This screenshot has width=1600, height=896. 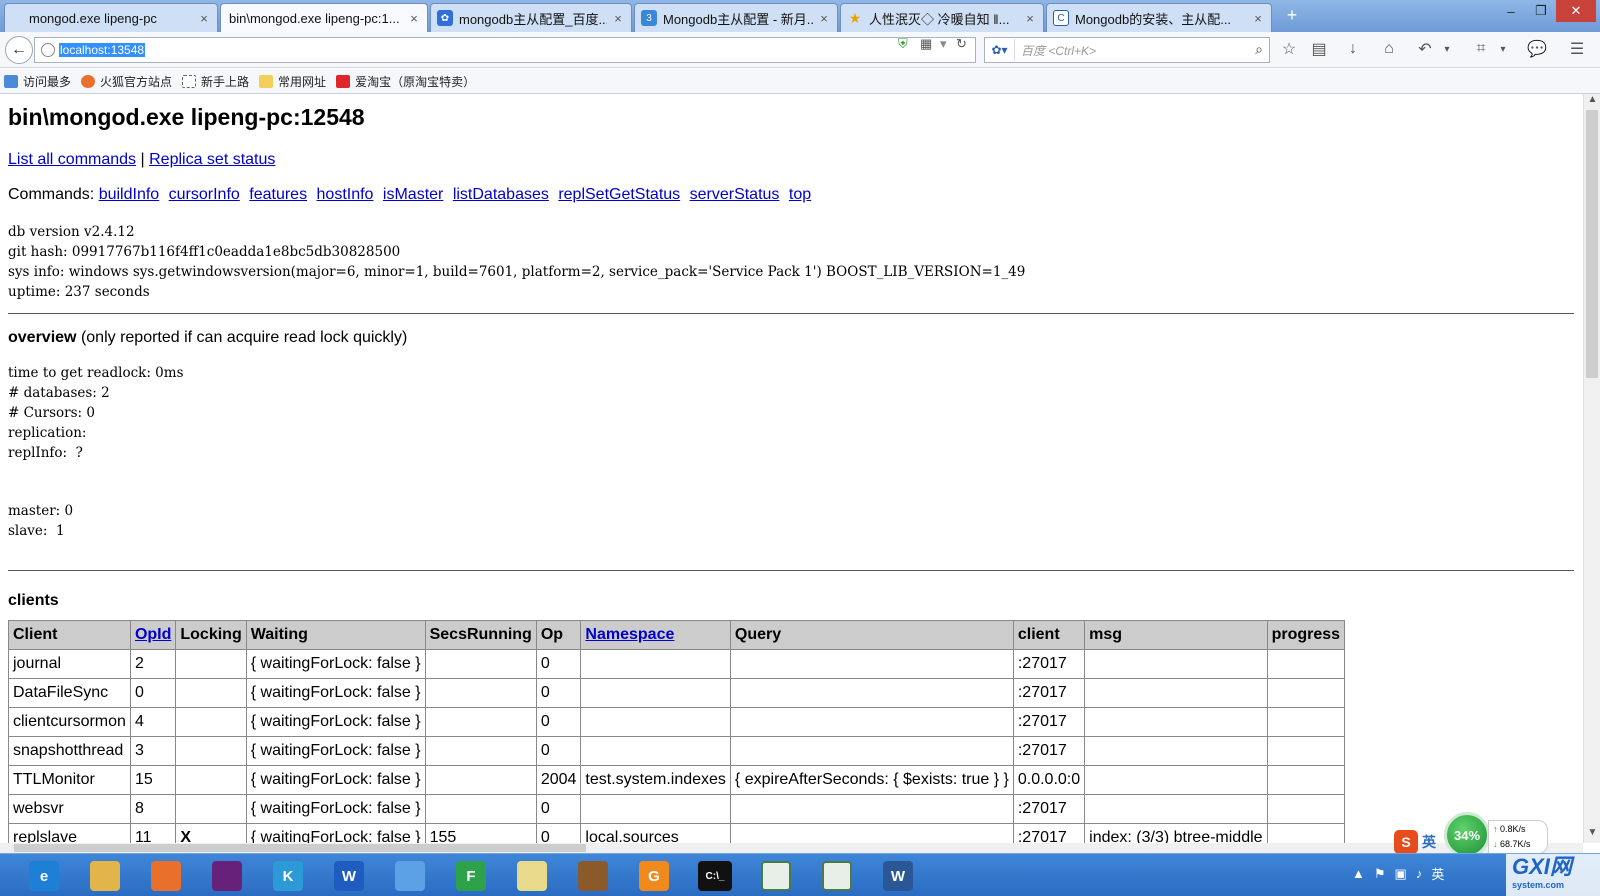 What do you see at coordinates (1591, 468) in the screenshot?
I see `vertical-scrollbar: ▲ ▼` at bounding box center [1591, 468].